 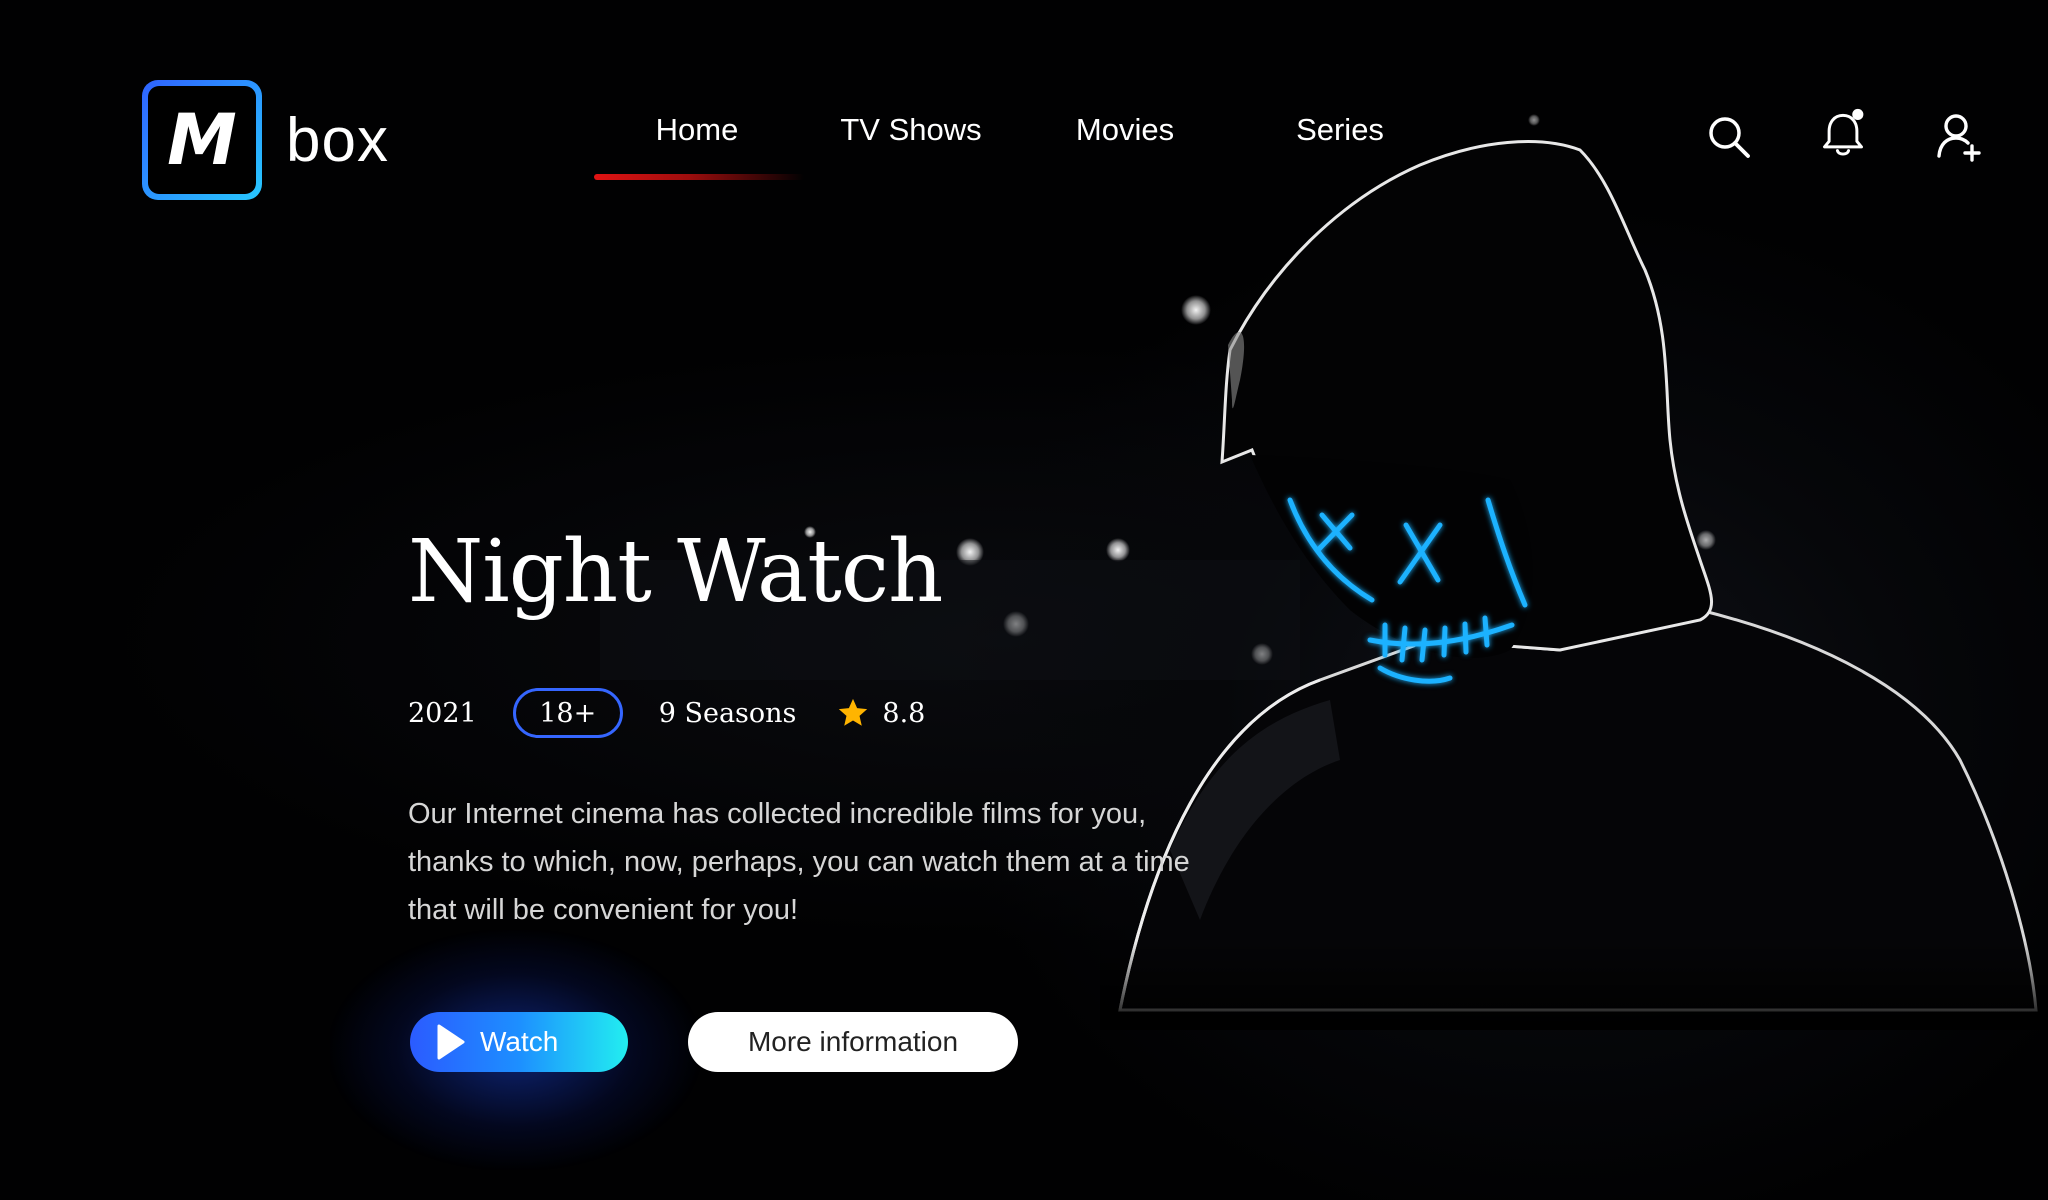 I want to click on logo-letter: M, so click(x=202, y=140).